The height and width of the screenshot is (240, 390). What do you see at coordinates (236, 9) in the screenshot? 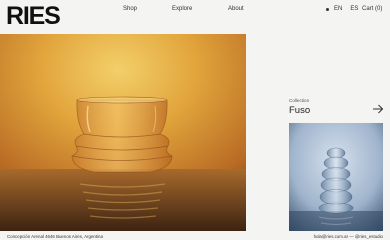
I see `nav-about-link: About` at bounding box center [236, 9].